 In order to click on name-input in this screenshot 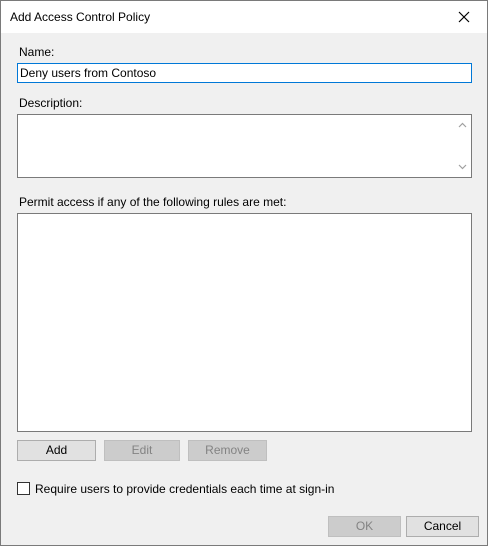, I will do `click(244, 73)`.